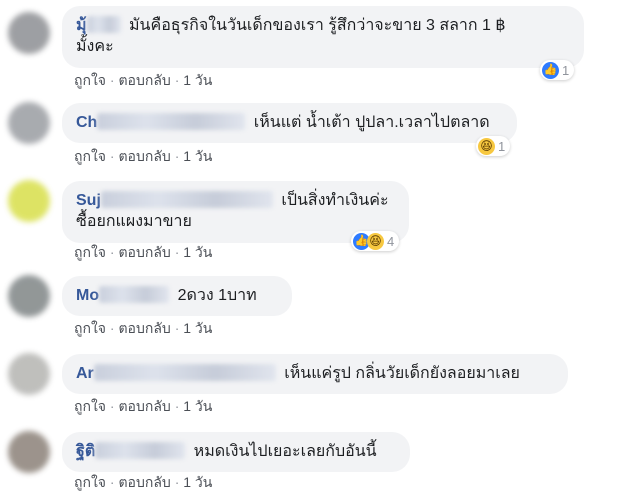 This screenshot has width=621, height=494. Describe the element at coordinates (402, 373) in the screenshot. I see `comment-text: เห็นแค่รูป กลิ่นวัยเด็กยังลอยมาเลย` at that location.